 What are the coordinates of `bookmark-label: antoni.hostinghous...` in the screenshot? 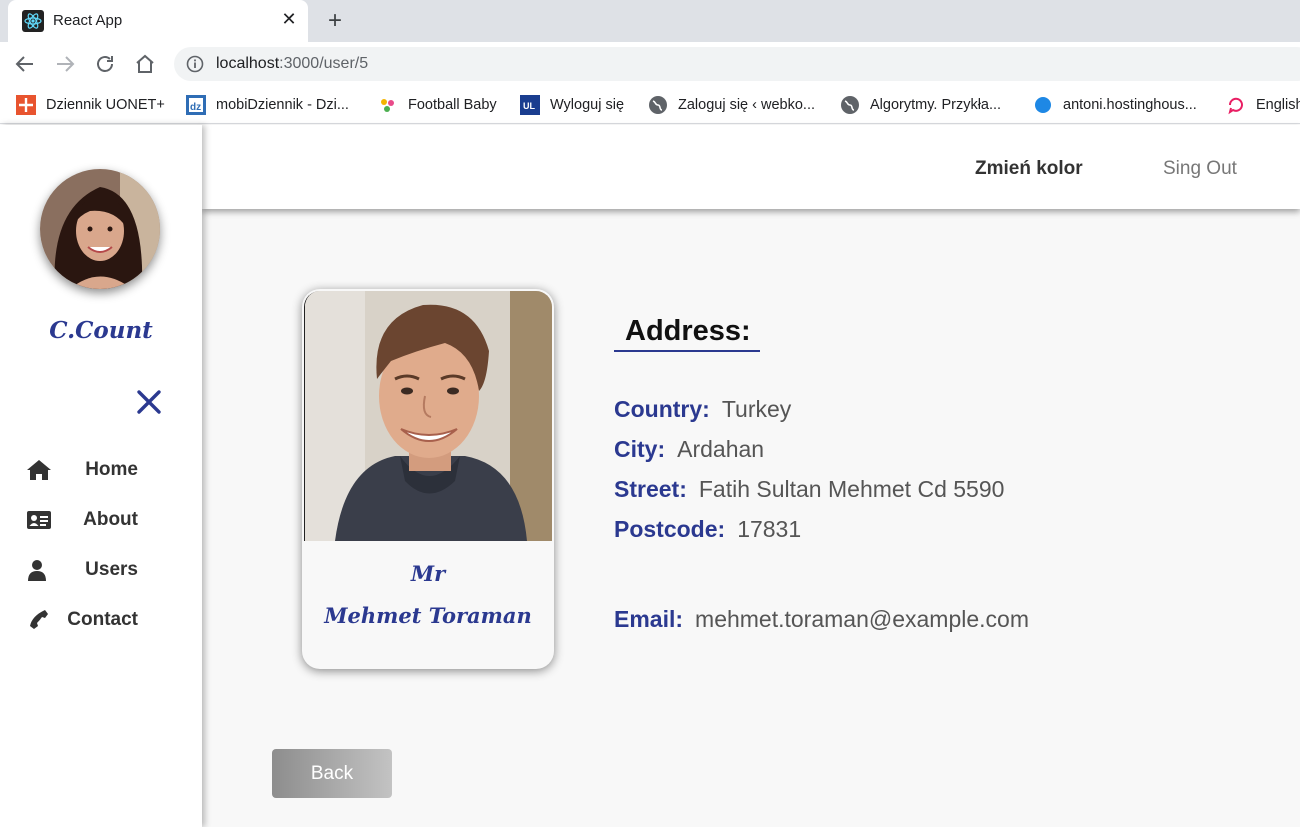 It's located at (1130, 105).